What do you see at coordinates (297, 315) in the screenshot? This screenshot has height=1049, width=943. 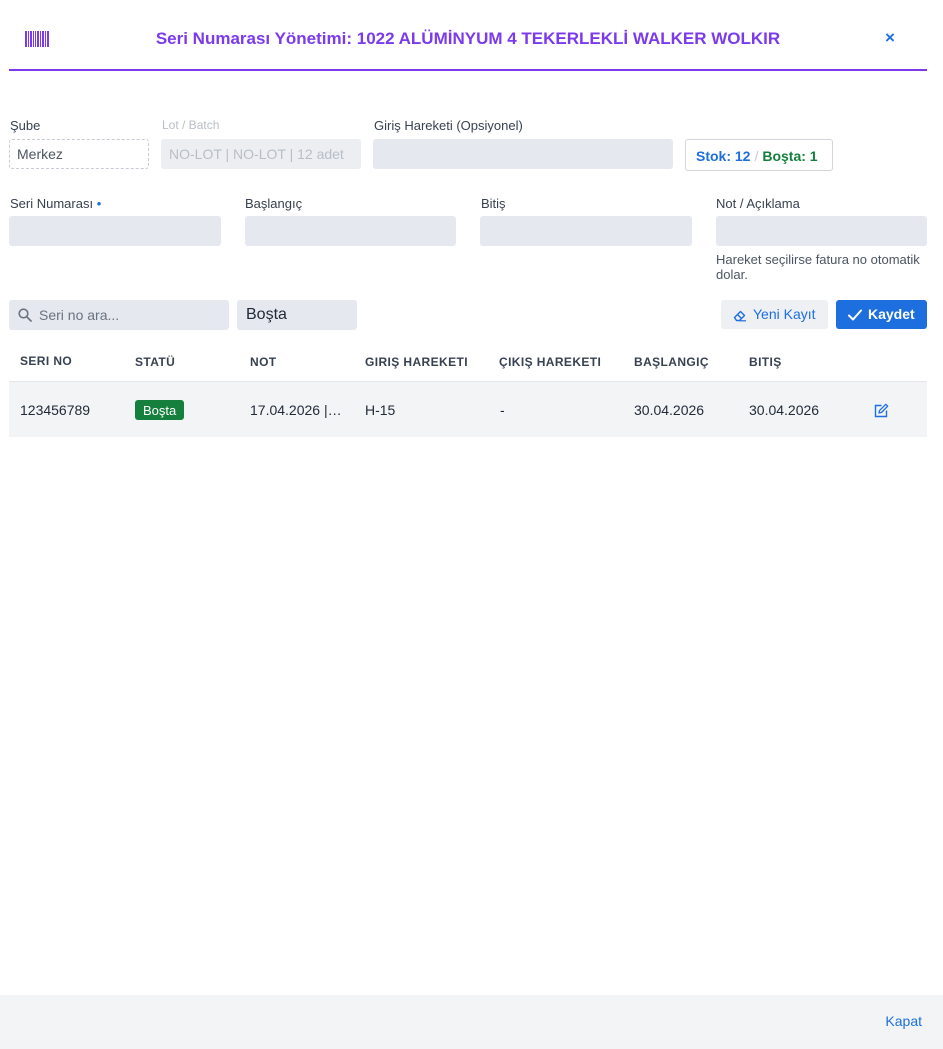 I see `status-filter-select: Boşta` at bounding box center [297, 315].